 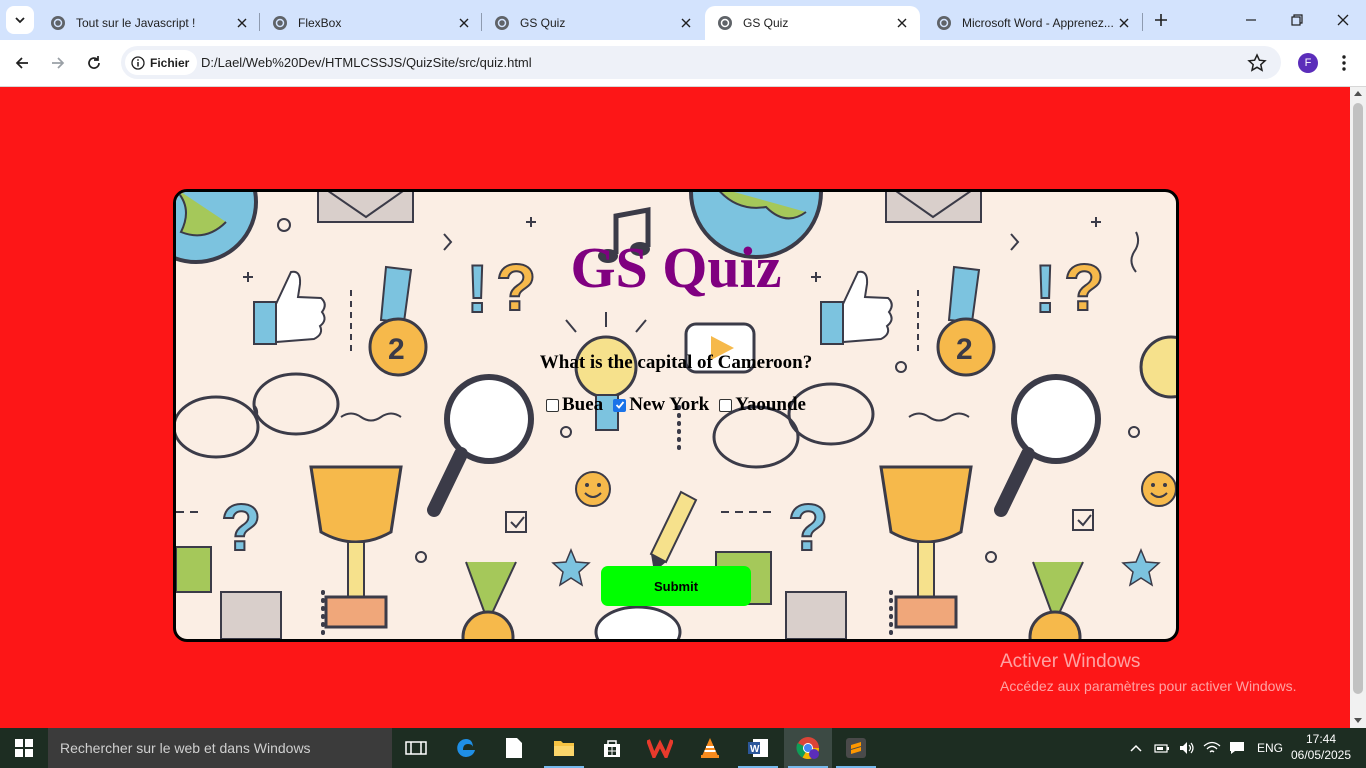 I want to click on checkbox-new-york, so click(x=620, y=405).